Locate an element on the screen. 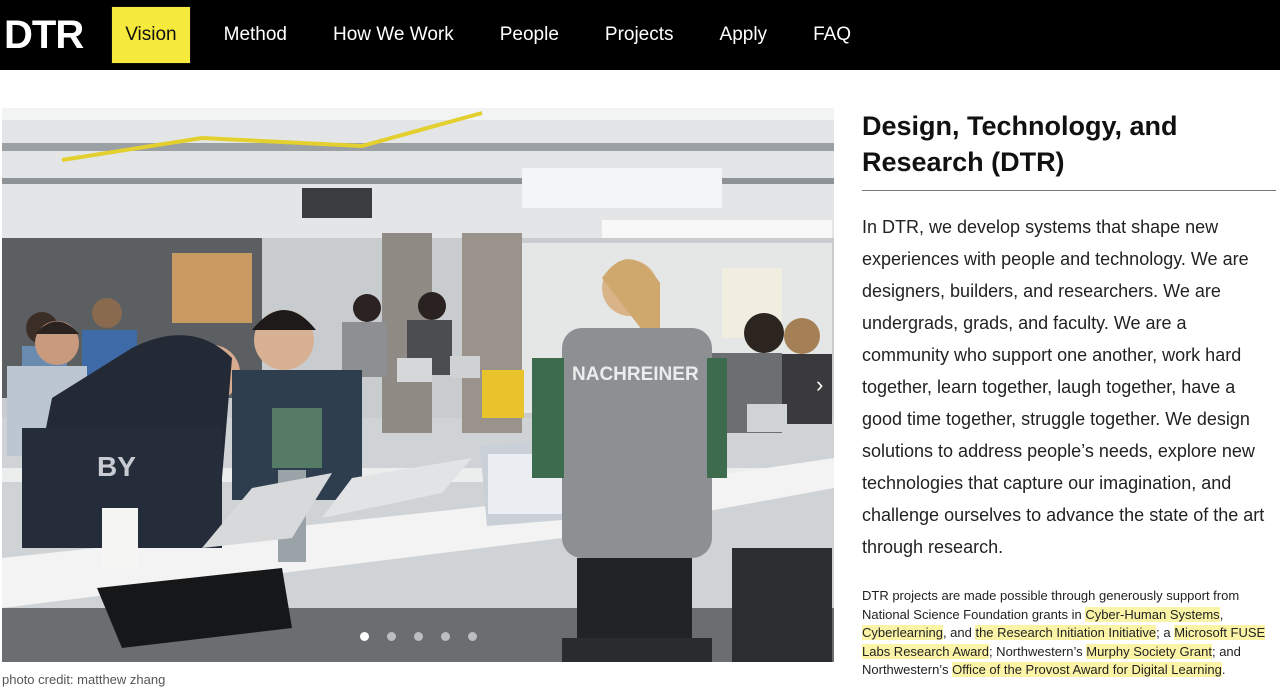 The image size is (1280, 694). carousel-next-icon: › is located at coordinates (822, 385).